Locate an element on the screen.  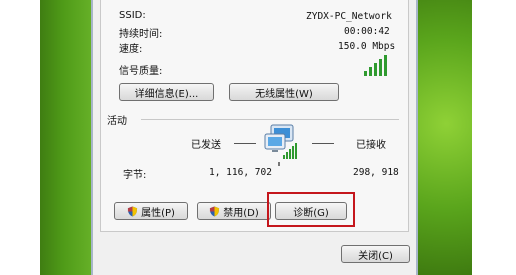
speed-label: 速度: is located at coordinates (131, 49).